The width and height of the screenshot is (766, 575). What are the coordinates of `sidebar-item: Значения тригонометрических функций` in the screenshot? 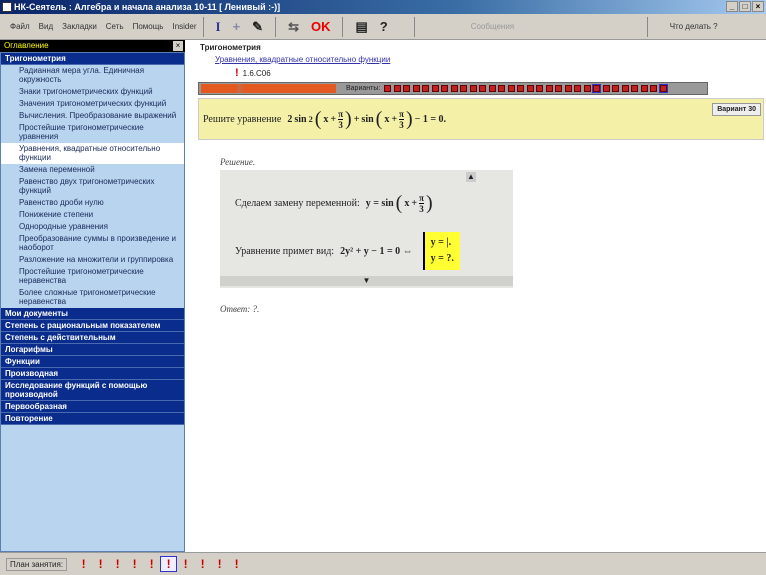 It's located at (92, 104).